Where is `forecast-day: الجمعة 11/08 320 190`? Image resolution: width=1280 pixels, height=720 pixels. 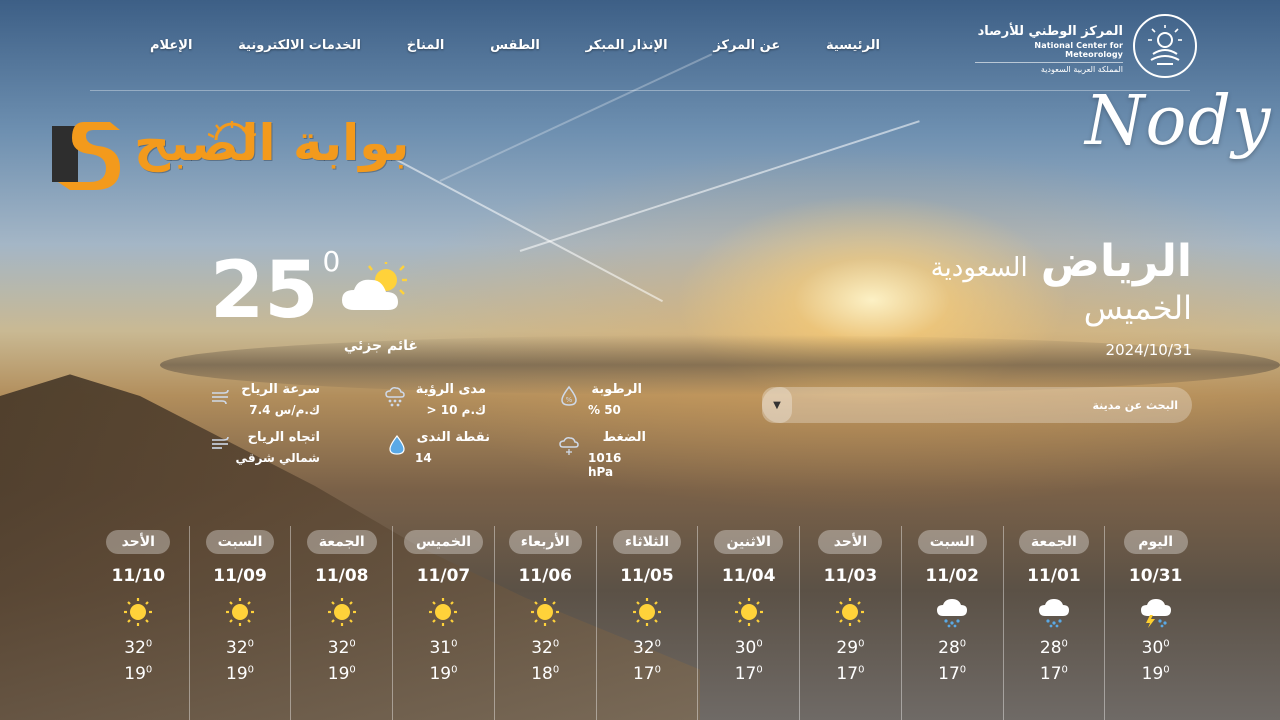 forecast-day: الجمعة 11/08 320 190 is located at coordinates (342, 623).